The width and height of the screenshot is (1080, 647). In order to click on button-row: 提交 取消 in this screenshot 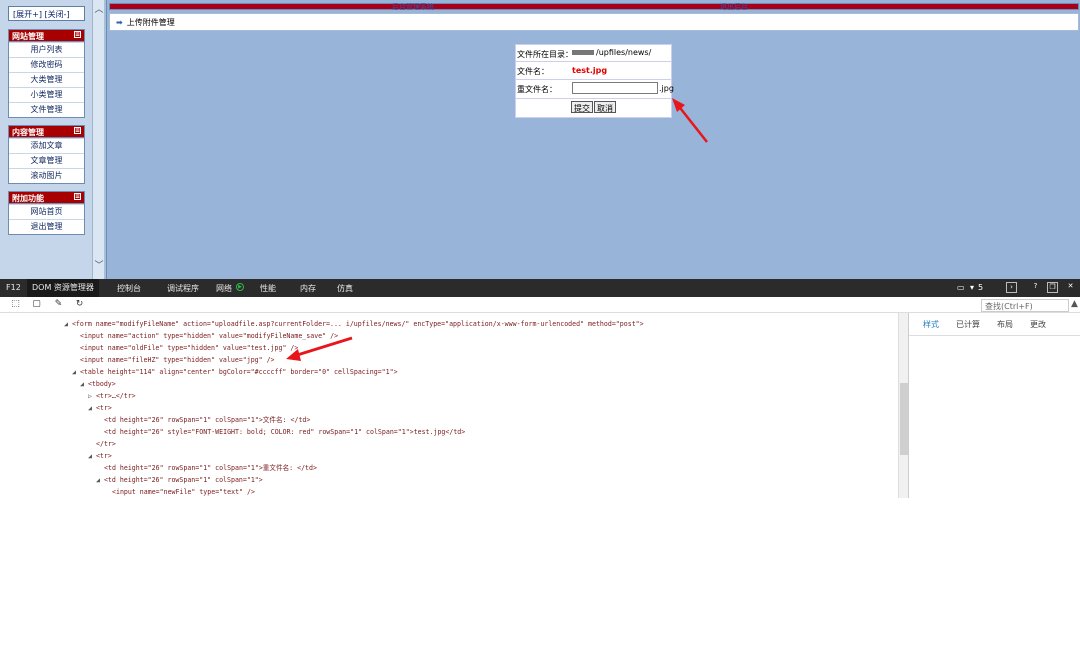, I will do `click(593, 108)`.